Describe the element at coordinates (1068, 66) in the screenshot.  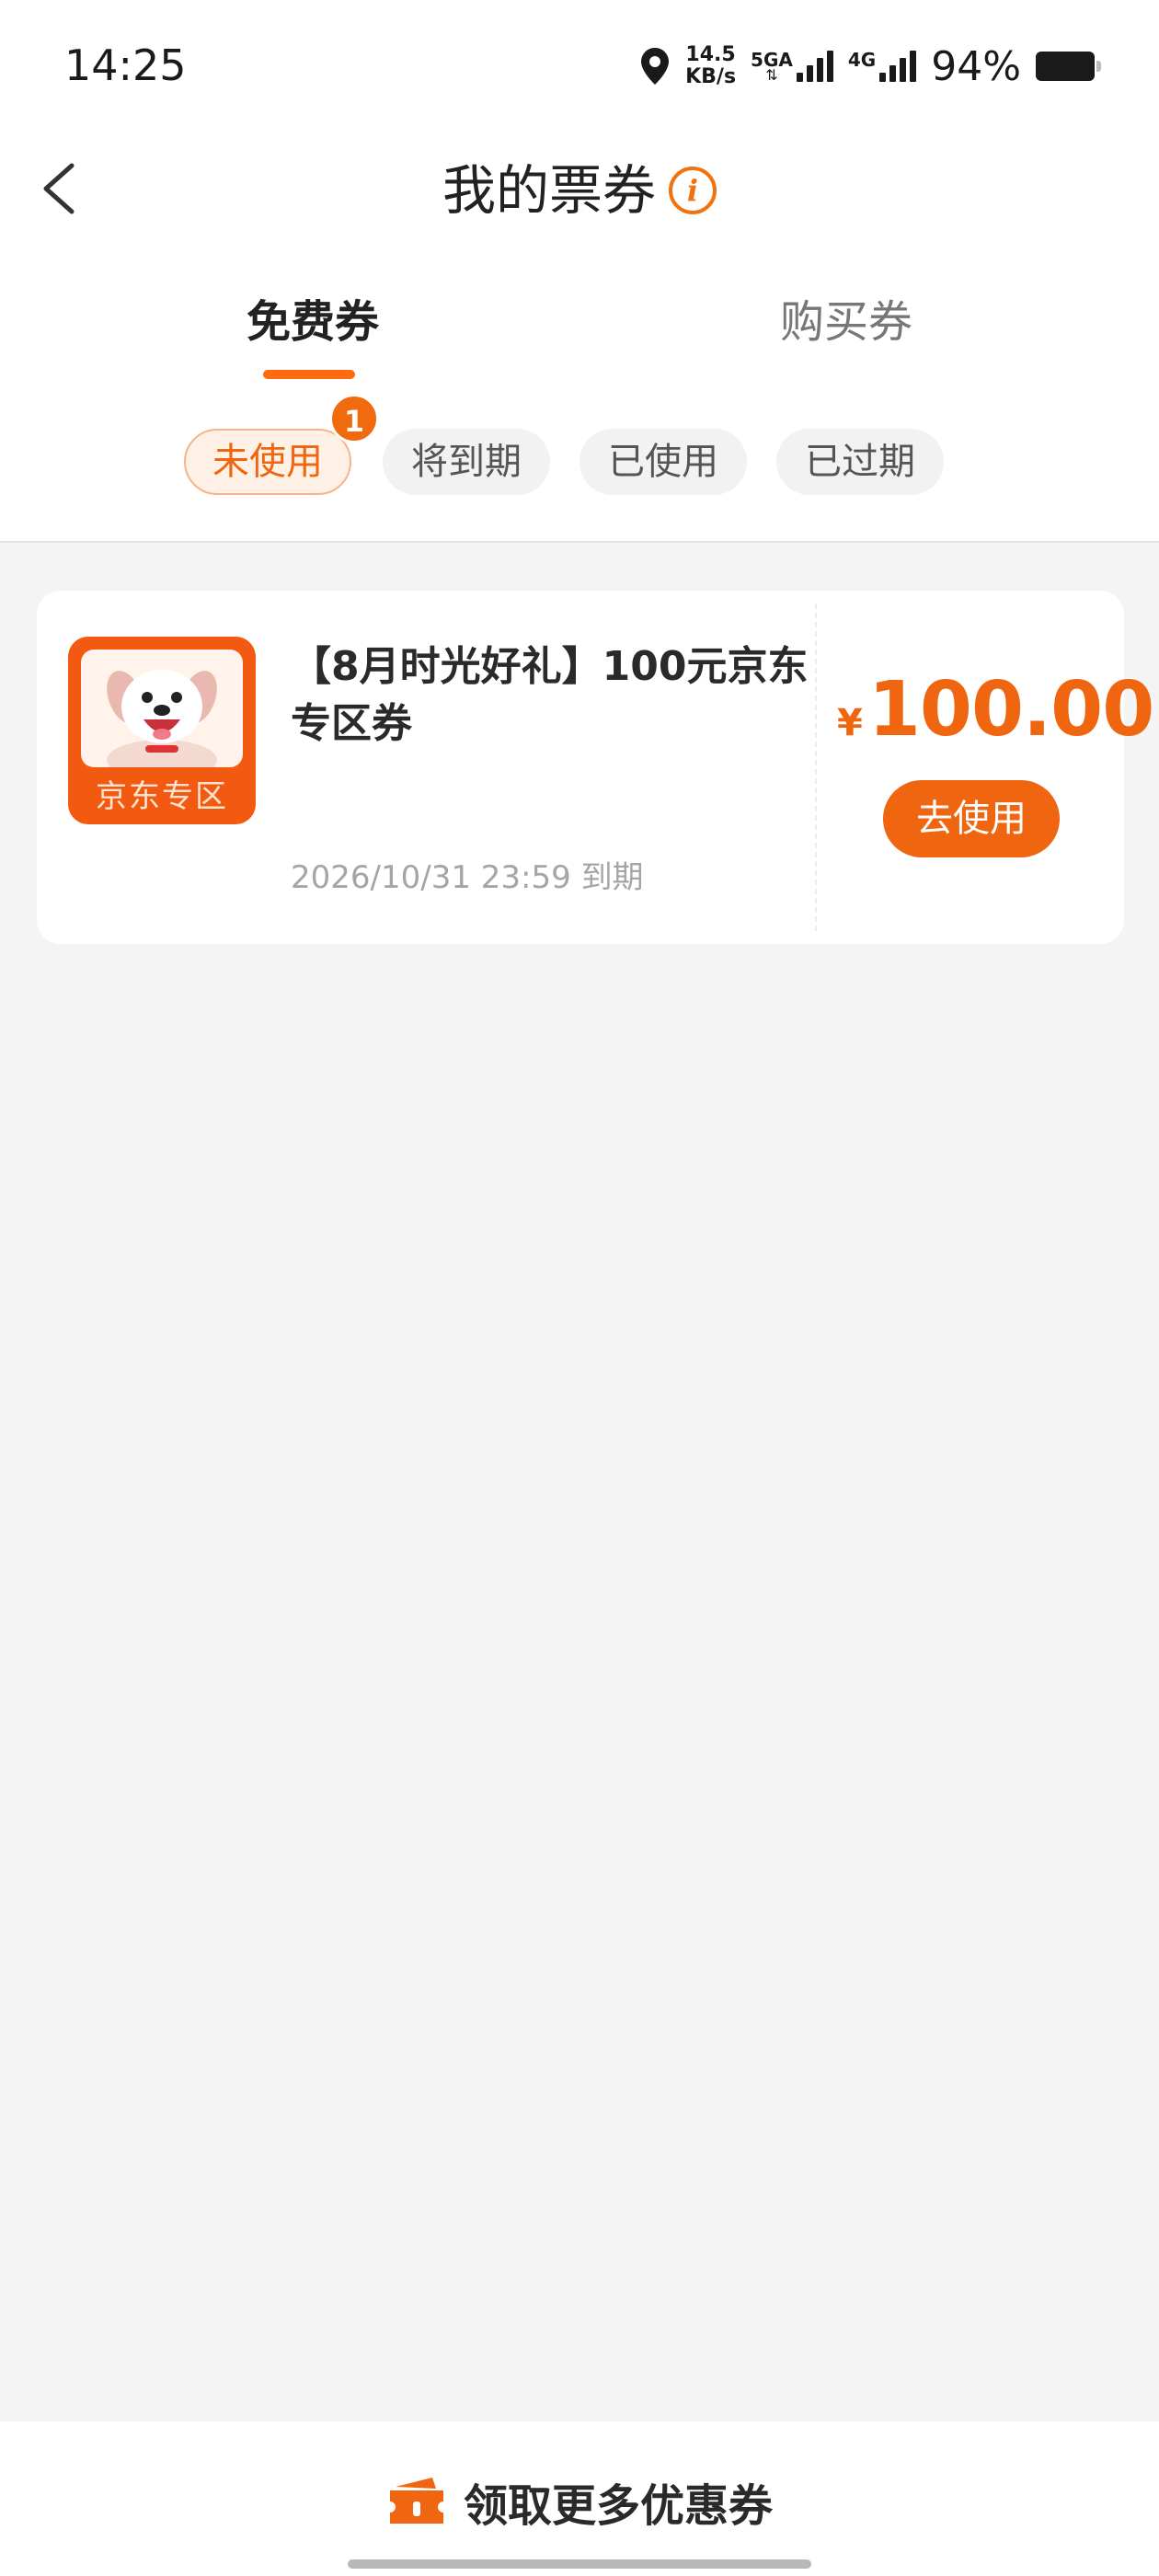
I see `battery-icon` at that location.